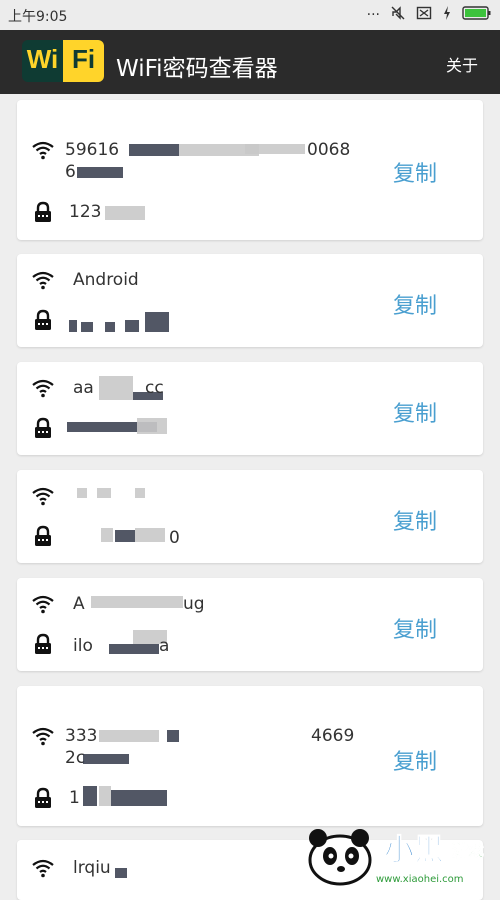 The height and width of the screenshot is (900, 500). I want to click on wifi-password: 123, so click(85, 212).